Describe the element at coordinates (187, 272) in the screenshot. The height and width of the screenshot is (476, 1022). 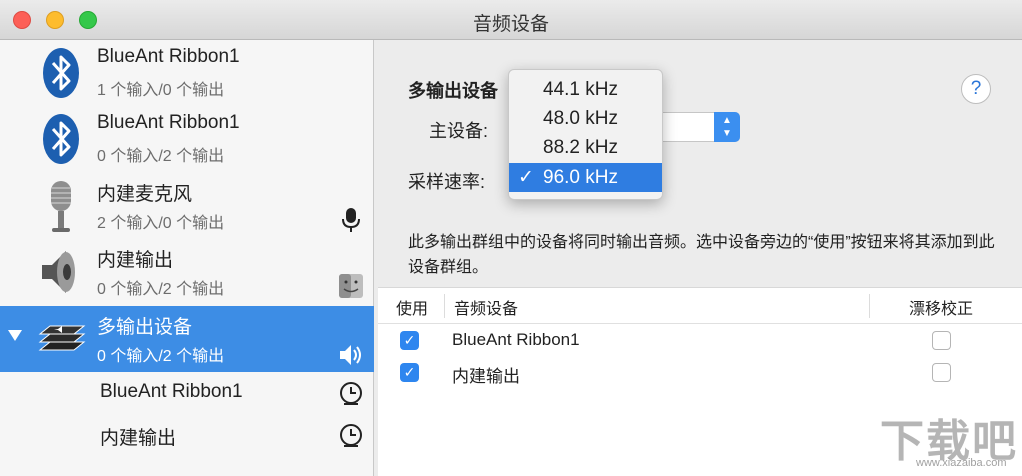
I see `device-item-builtin-output: 内建输出 0 个输入/2 个输出` at that location.